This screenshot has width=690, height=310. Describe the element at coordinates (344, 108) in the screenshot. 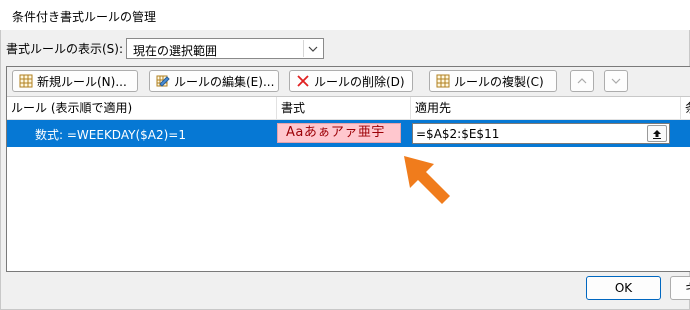

I see `column-header-format: 書式` at that location.